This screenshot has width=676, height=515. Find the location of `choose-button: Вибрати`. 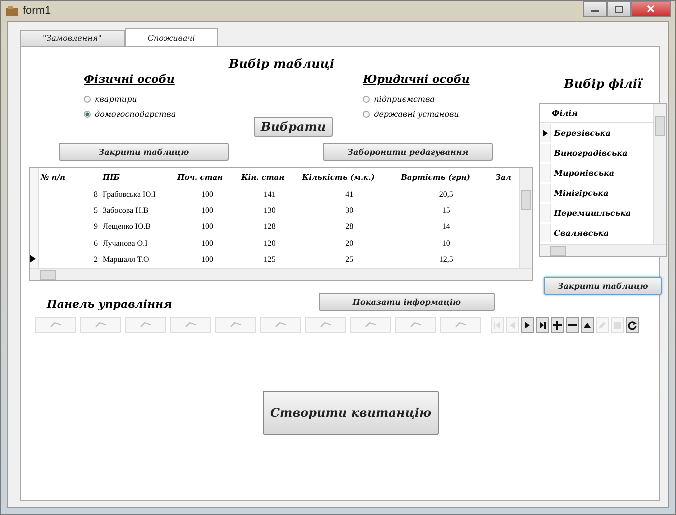

choose-button: Вибрати is located at coordinates (294, 127).